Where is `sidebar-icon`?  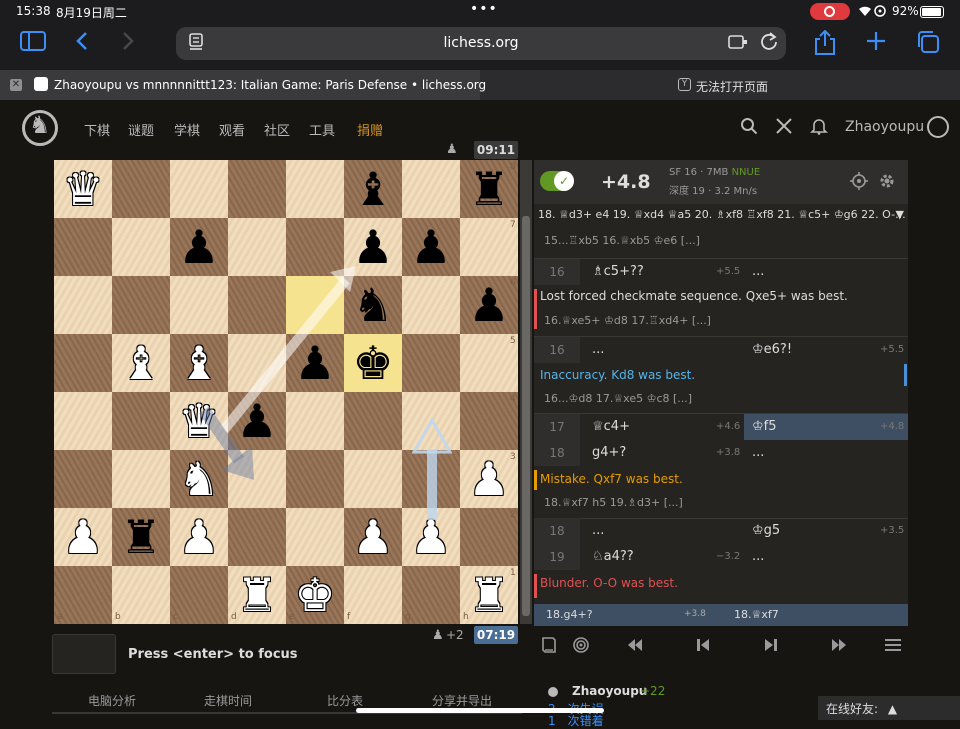 sidebar-icon is located at coordinates (33, 44).